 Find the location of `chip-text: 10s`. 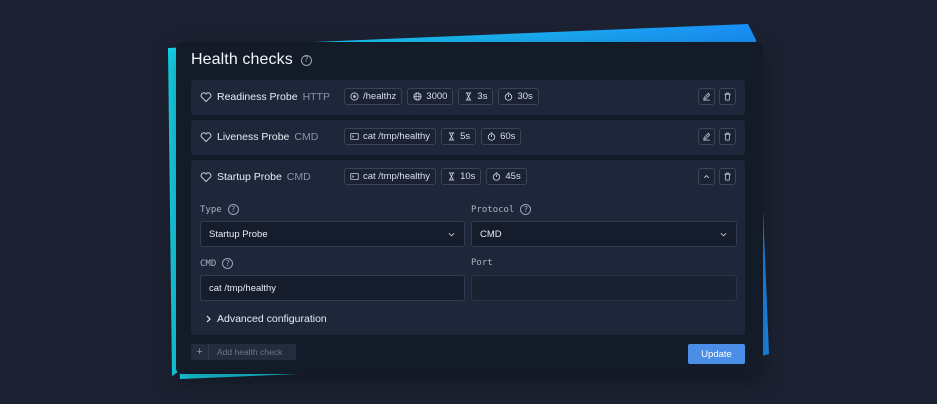

chip-text: 10s is located at coordinates (468, 176).